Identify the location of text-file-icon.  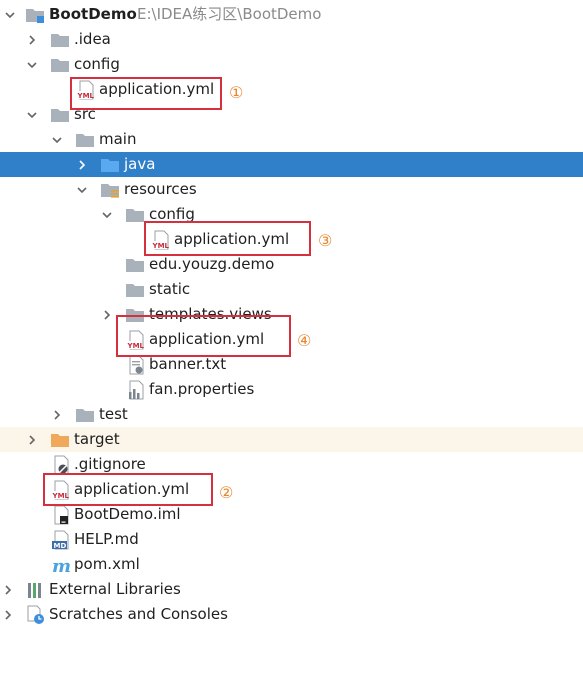
(136, 365).